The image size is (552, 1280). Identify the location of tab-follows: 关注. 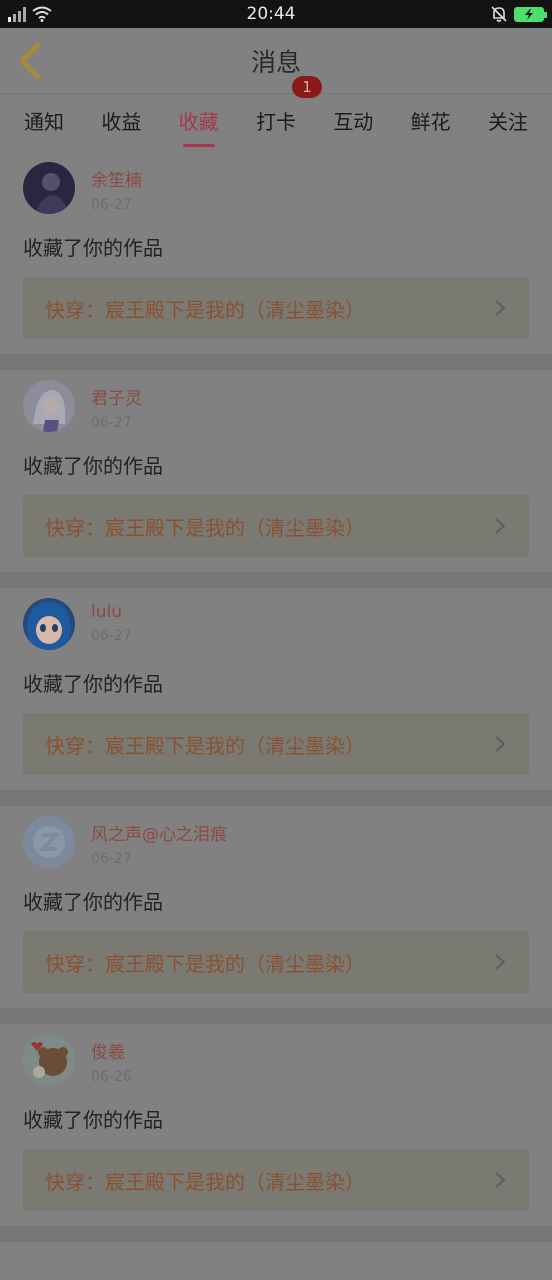
(508, 120).